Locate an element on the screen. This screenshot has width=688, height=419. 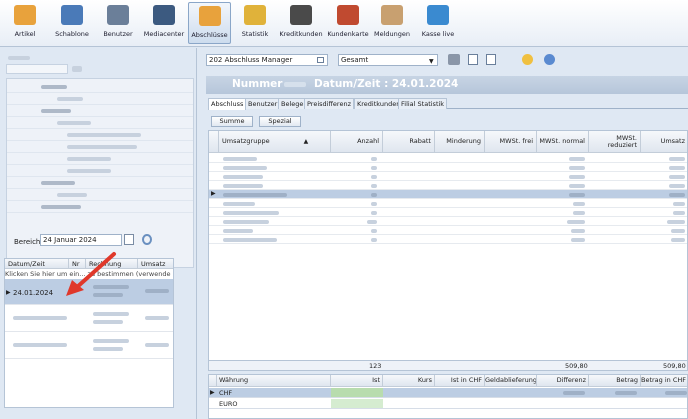
column-header-kurs: Kurs is located at coordinates (409, 381).